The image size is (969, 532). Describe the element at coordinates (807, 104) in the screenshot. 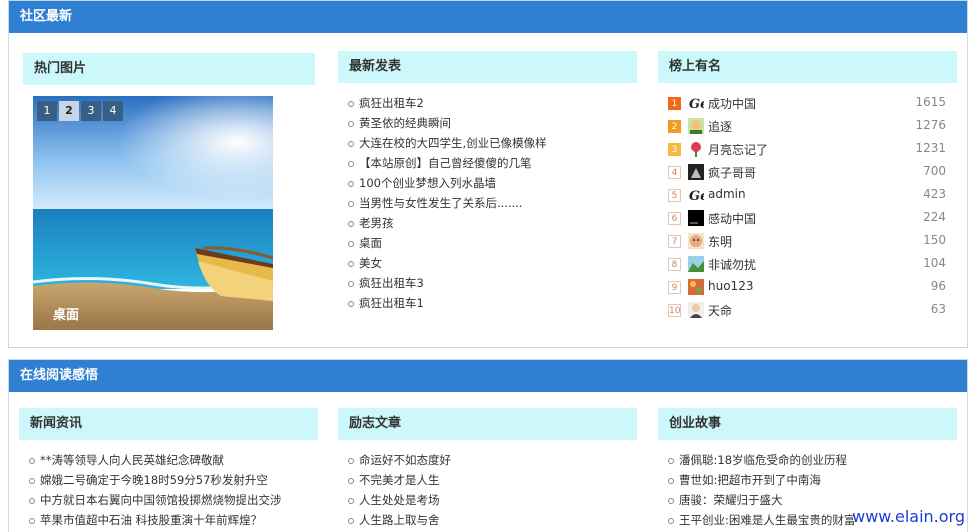

I see `ranking-row: 1 Ge 成功中国 1615` at that location.